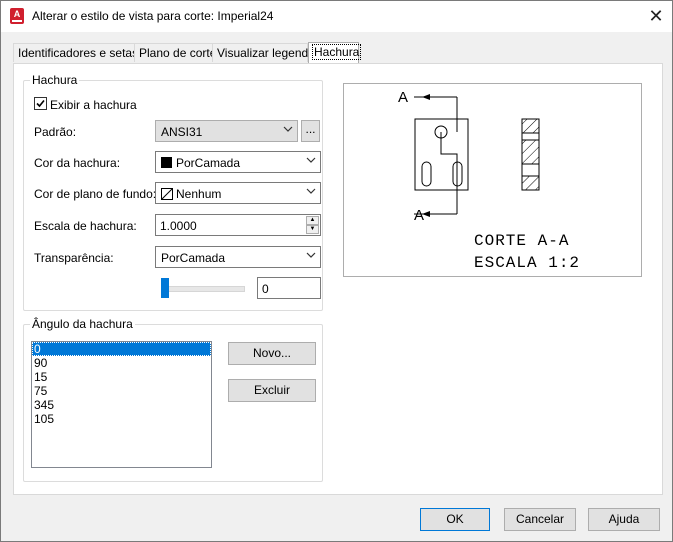 The height and width of the screenshot is (542, 673). I want to click on hatch-scale-value: 1.0000, so click(178, 226).